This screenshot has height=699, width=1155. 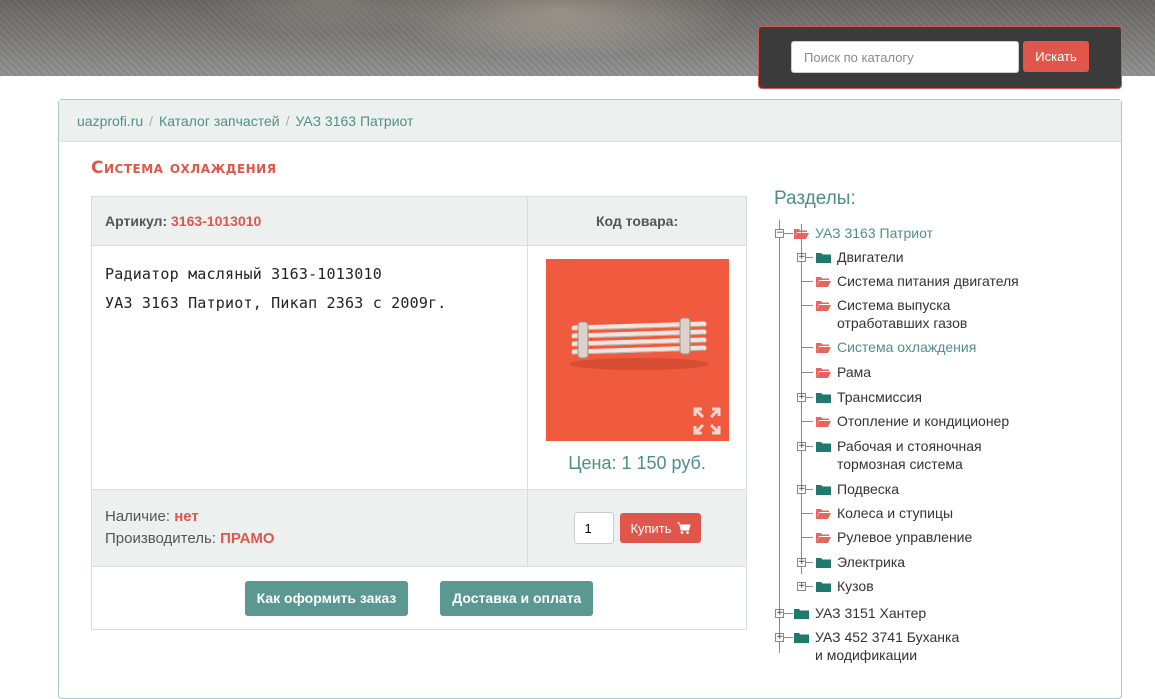 What do you see at coordinates (874, 233) in the screenshot?
I see `tree-item-label: УАЗ 3163 Патриот` at bounding box center [874, 233].